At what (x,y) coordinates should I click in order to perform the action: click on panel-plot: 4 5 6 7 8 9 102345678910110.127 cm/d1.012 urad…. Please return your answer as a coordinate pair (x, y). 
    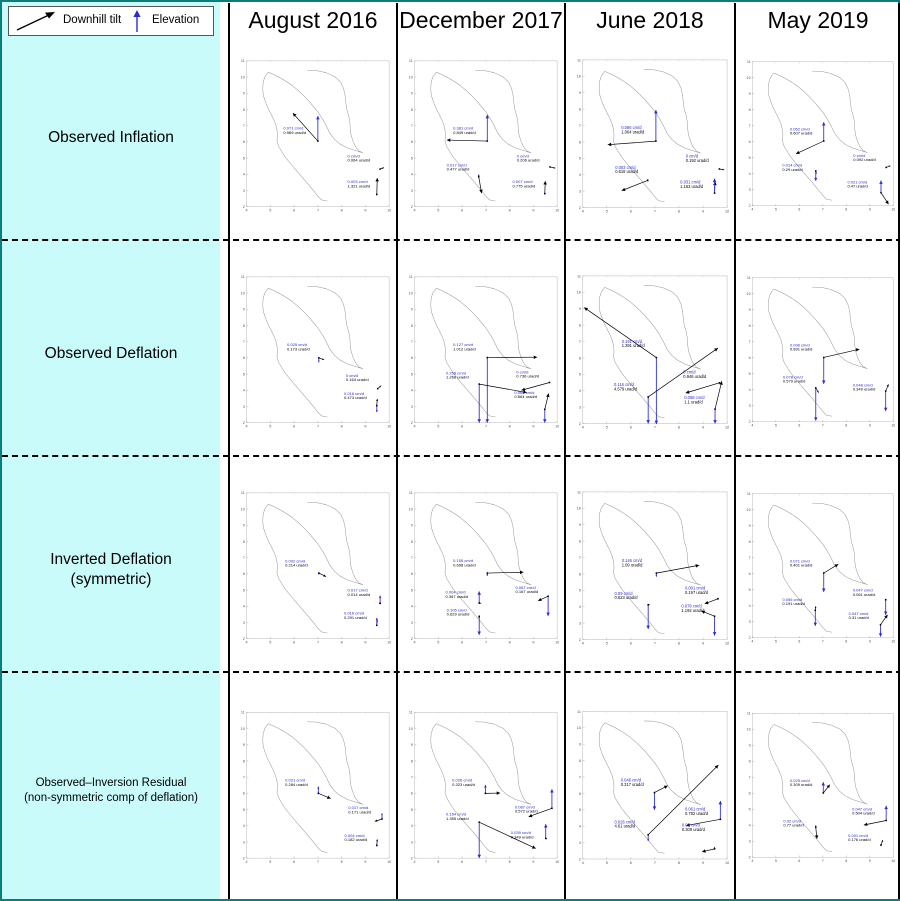
    Looking at the image, I should click on (484, 352).